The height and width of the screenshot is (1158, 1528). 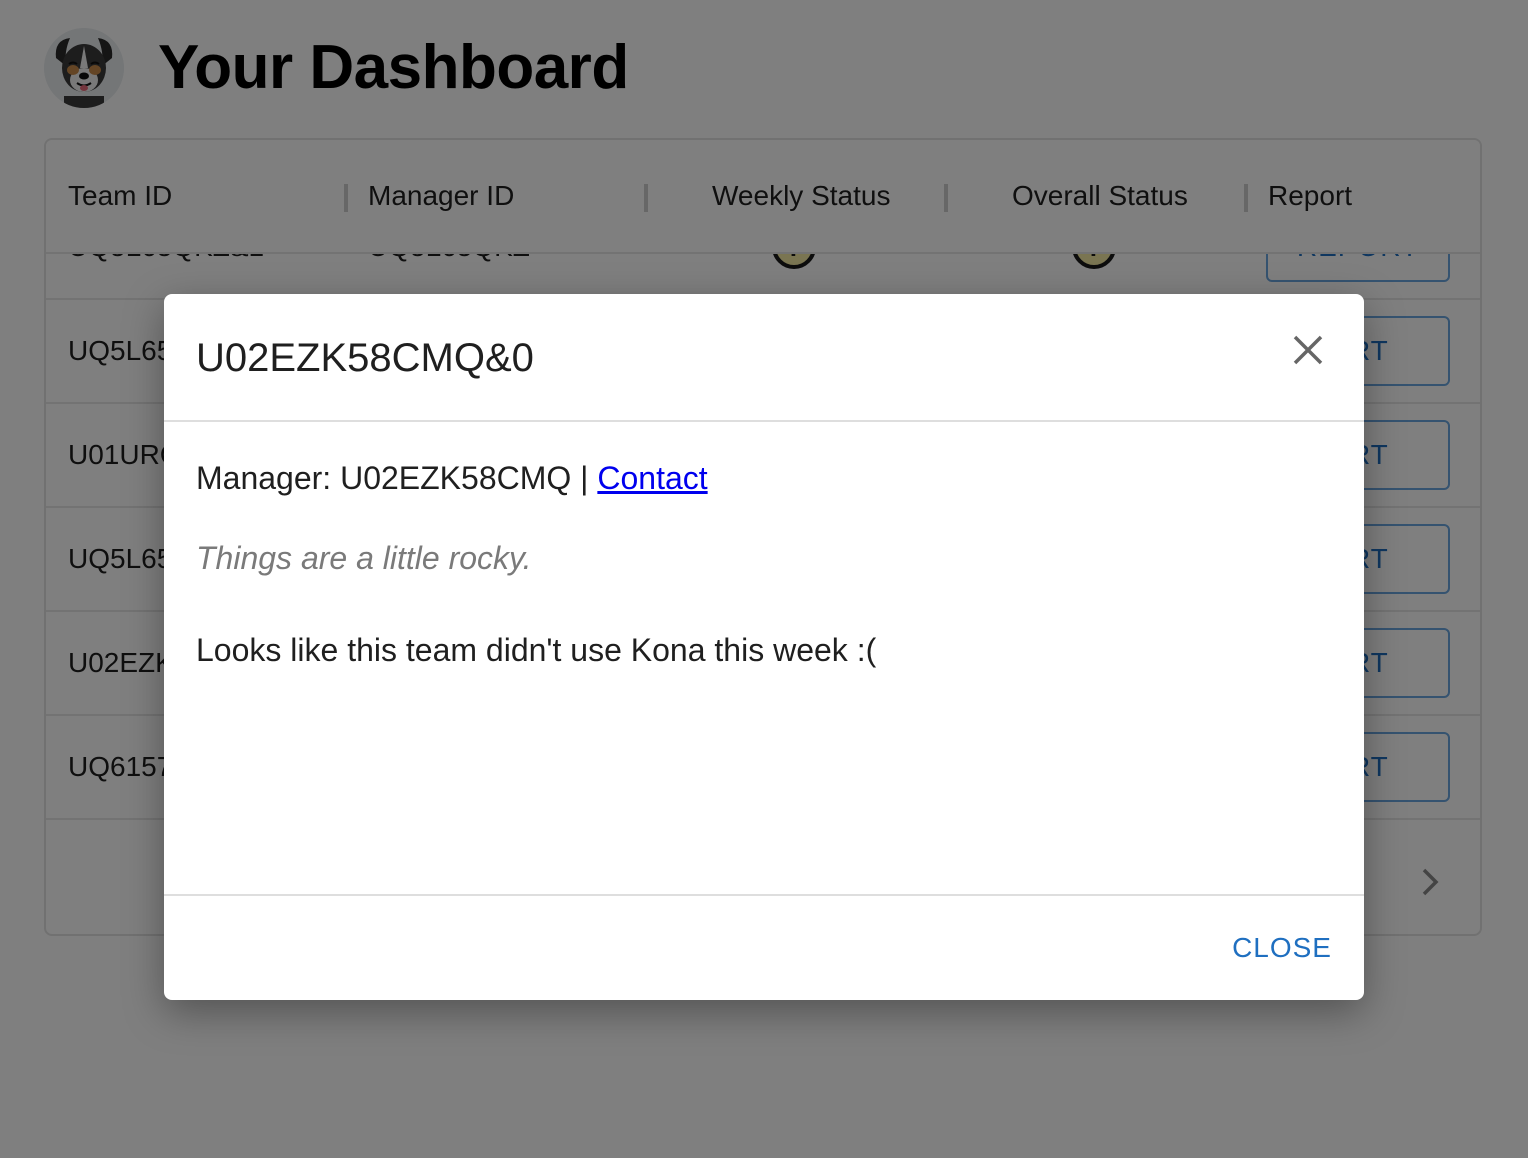 What do you see at coordinates (764, 358) in the screenshot?
I see `dialog-header: U02EZK58CMQ&0` at bounding box center [764, 358].